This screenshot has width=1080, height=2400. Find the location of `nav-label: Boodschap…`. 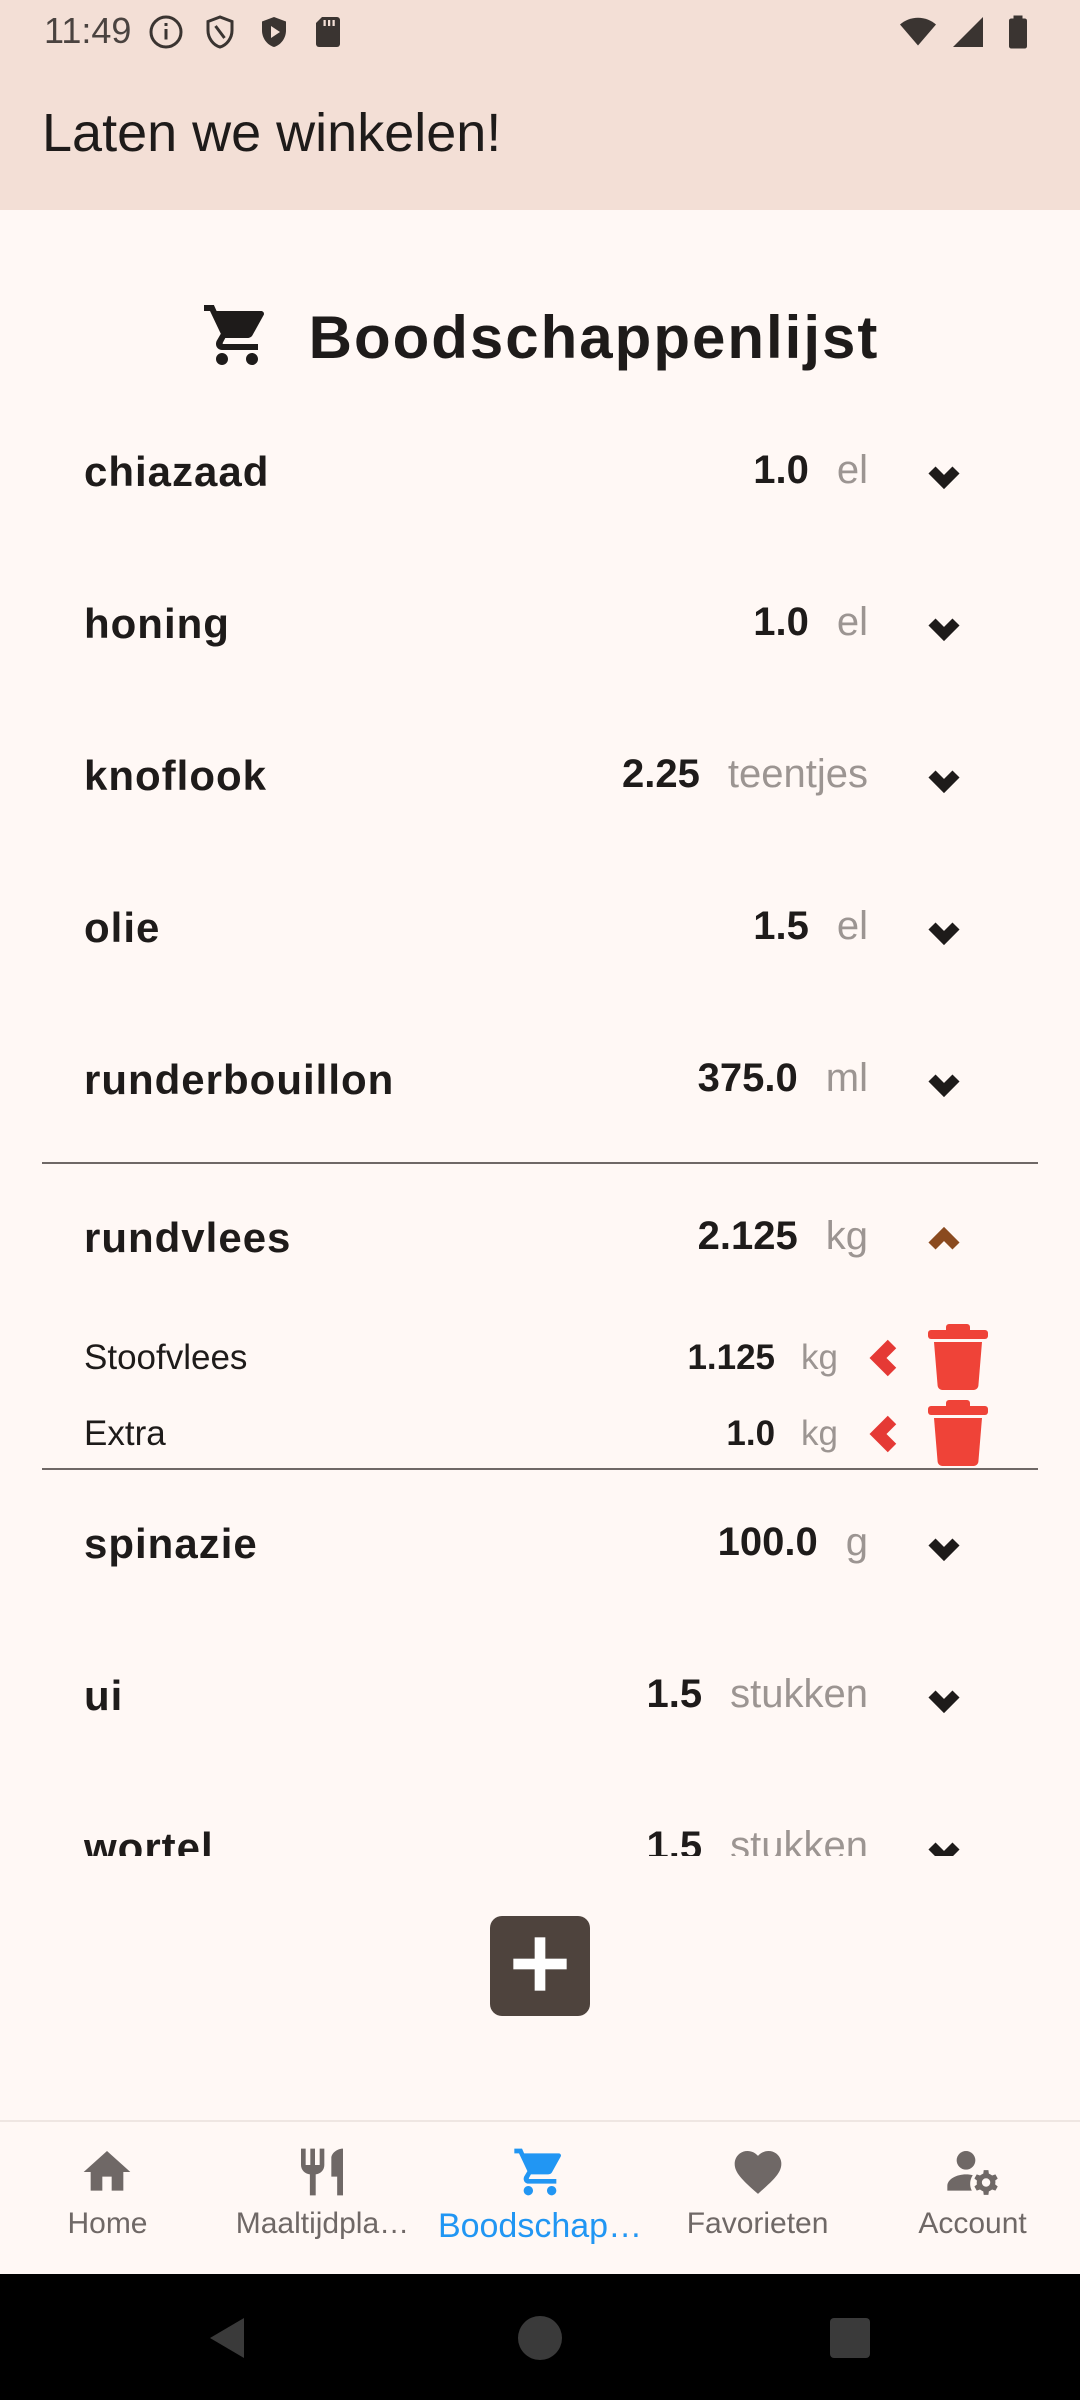

nav-label: Boodschap… is located at coordinates (540, 2226).